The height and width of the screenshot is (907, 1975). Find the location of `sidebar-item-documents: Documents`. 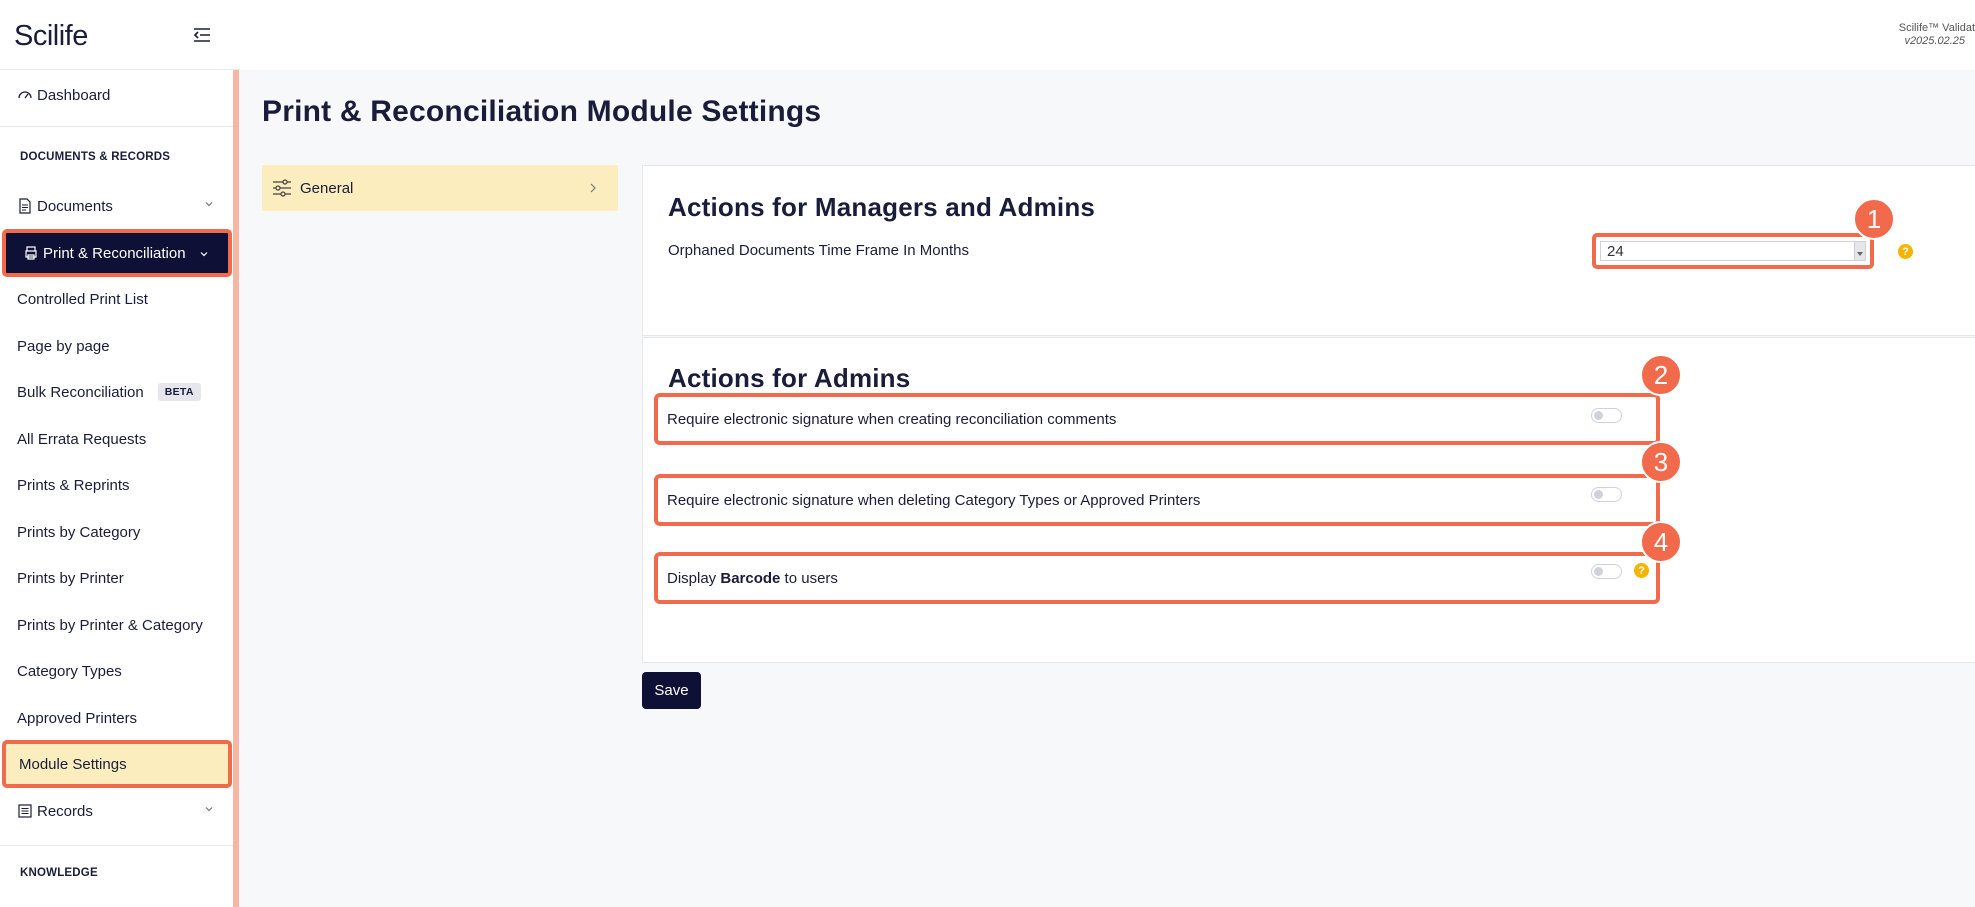

sidebar-item-documents: Documents is located at coordinates (116, 206).